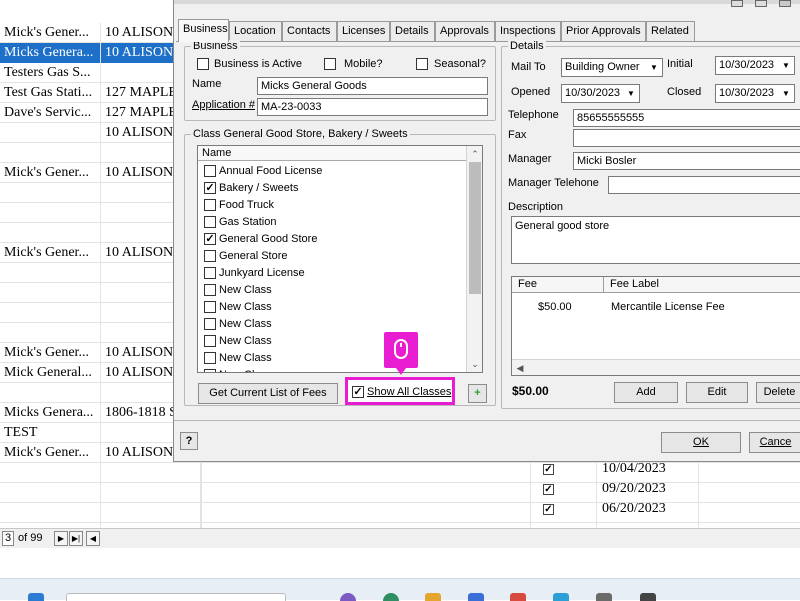 Image resolution: width=800 pixels, height=601 pixels. What do you see at coordinates (474, 154) in the screenshot?
I see `scroll-up-icon: ⌃` at bounding box center [474, 154].